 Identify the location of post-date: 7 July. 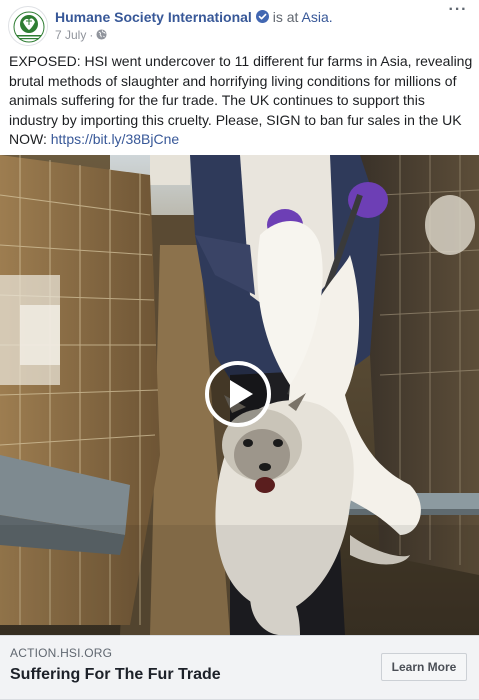
(70, 35).